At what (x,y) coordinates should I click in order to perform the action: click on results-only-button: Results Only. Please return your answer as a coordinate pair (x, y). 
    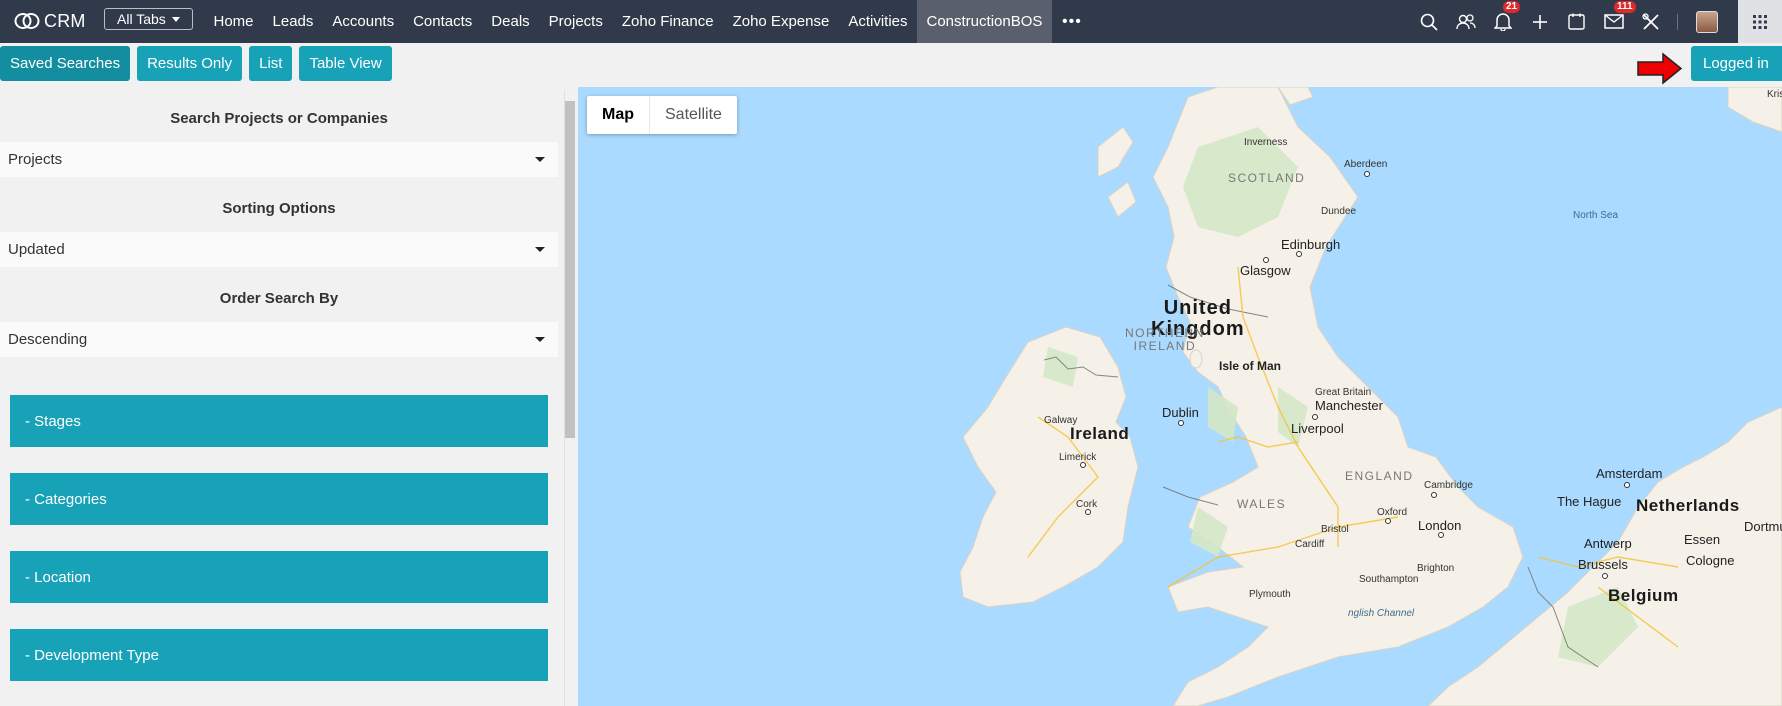
    Looking at the image, I should click on (190, 63).